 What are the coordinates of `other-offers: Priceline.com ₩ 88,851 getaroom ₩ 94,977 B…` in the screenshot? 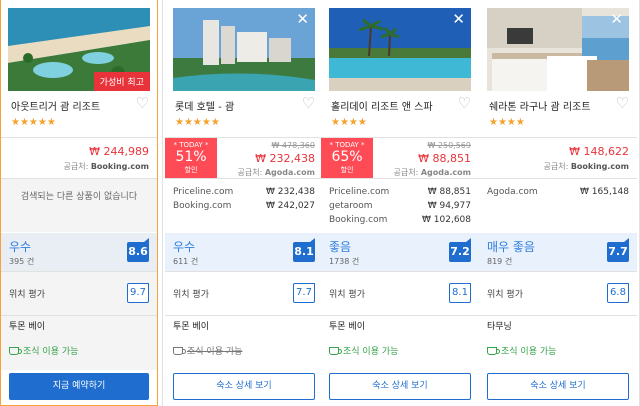 It's located at (400, 205).